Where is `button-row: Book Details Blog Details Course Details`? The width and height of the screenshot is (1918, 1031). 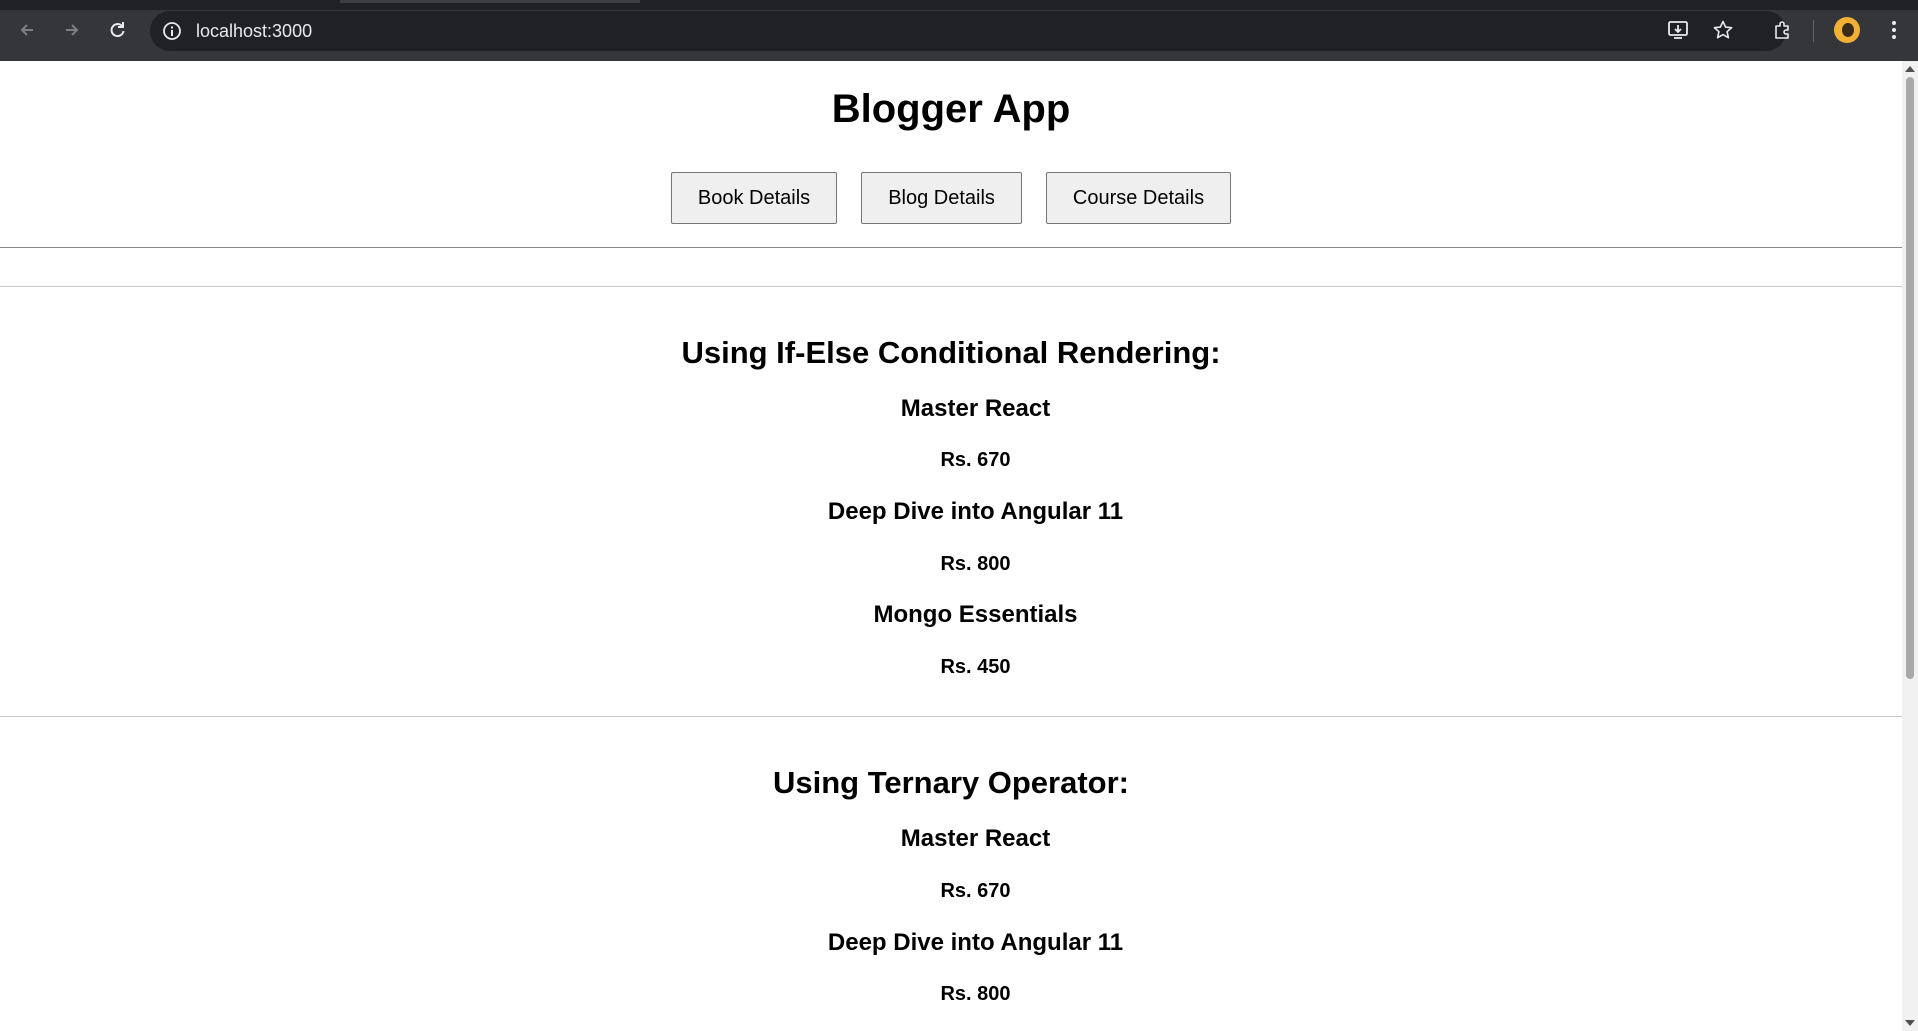 button-row: Book Details Blog Details Course Details is located at coordinates (951, 198).